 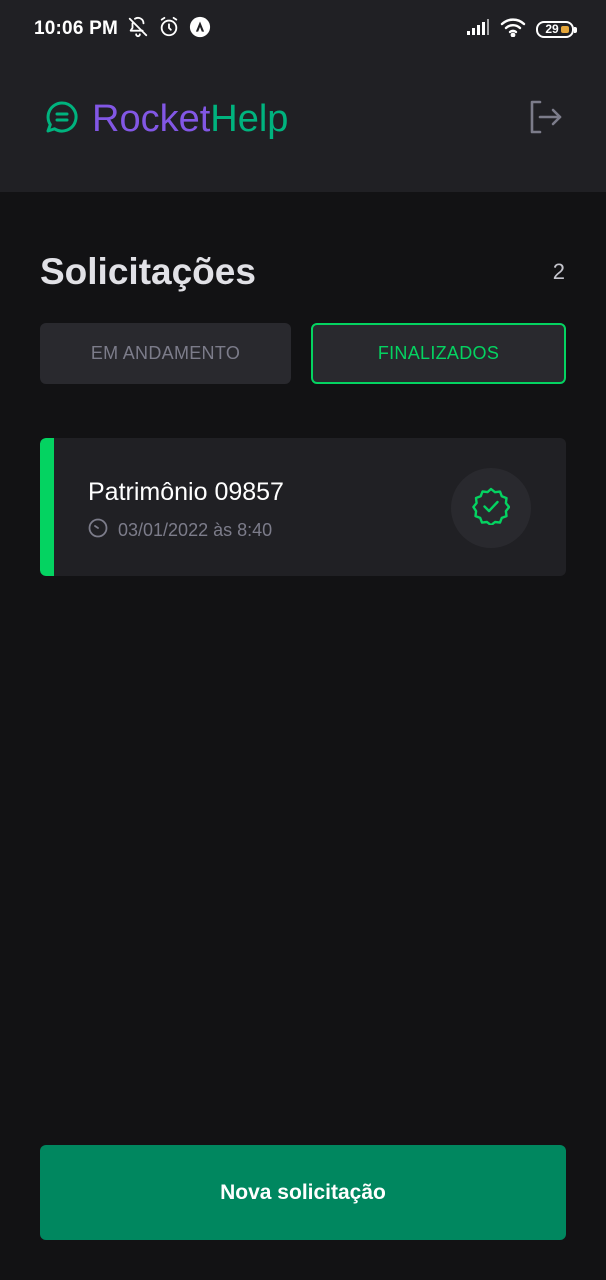 What do you see at coordinates (169, 29) in the screenshot?
I see `alarm-icon` at bounding box center [169, 29].